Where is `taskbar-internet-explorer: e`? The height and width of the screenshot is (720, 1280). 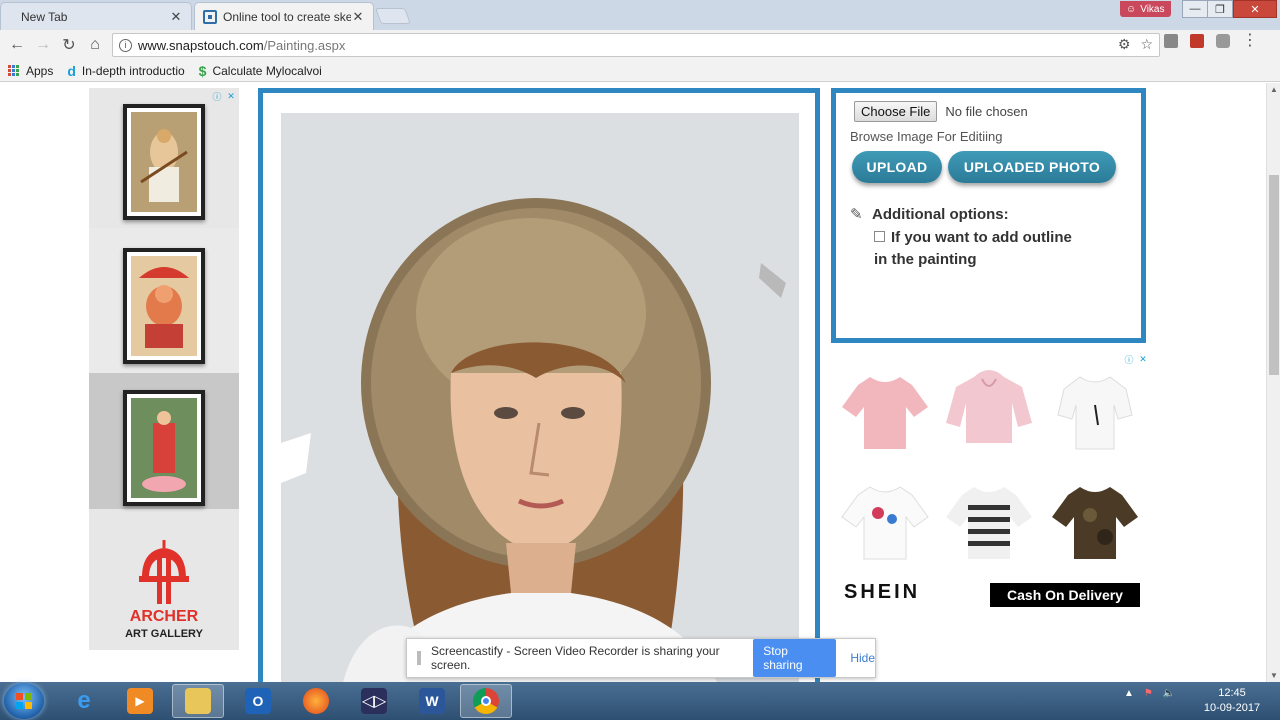
taskbar-internet-explorer: e is located at coordinates (84, 701).